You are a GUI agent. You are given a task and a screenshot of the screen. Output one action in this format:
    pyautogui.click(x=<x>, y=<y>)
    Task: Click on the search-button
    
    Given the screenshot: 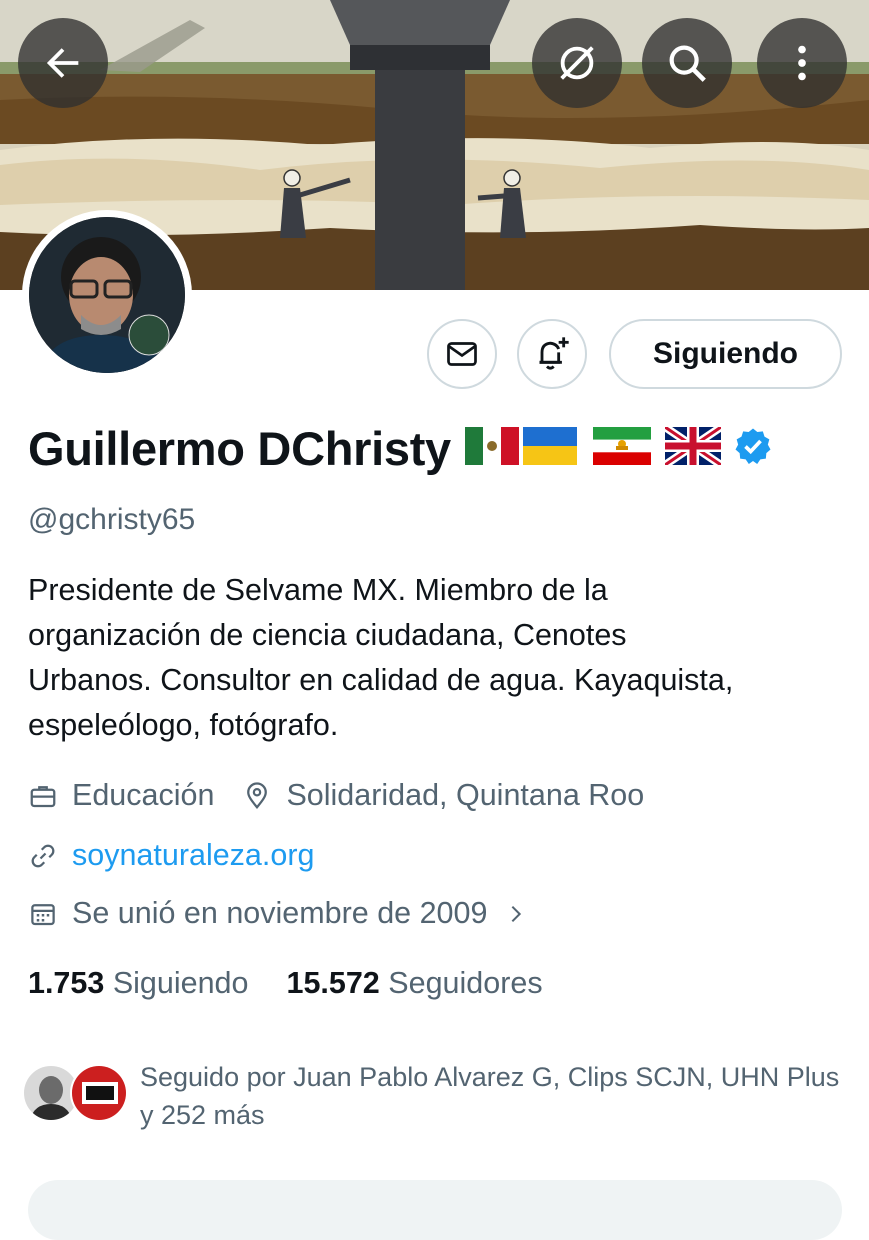 What is the action you would take?
    pyautogui.click(x=687, y=63)
    